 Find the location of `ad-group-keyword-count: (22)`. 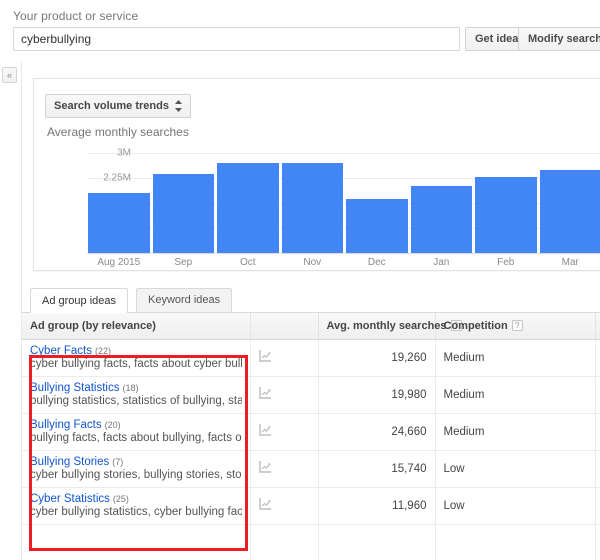

ad-group-keyword-count: (22) is located at coordinates (103, 351).